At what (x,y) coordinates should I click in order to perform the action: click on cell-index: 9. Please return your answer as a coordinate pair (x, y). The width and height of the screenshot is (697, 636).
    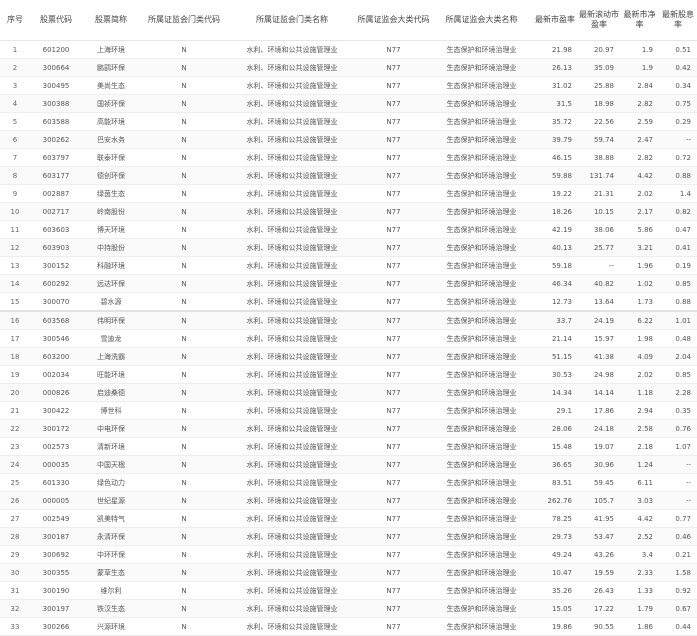
    Looking at the image, I should click on (15, 193).